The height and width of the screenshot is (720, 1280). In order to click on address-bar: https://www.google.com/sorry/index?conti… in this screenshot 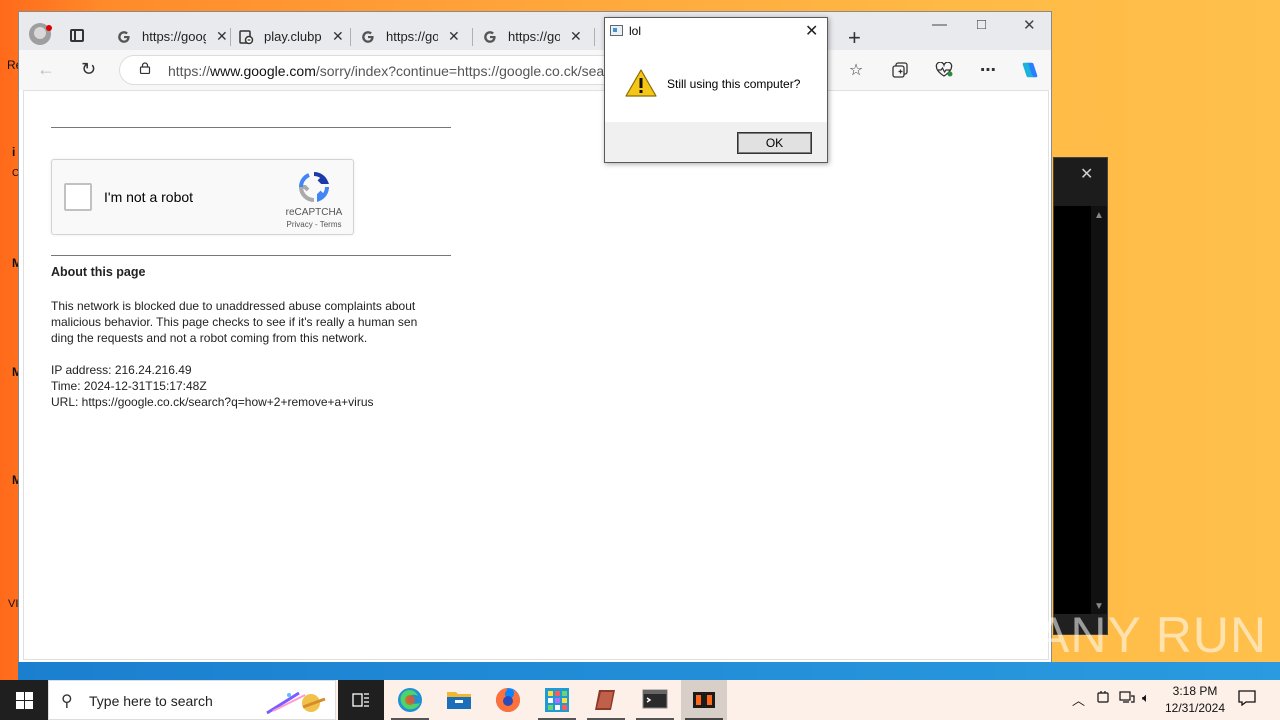, I will do `click(369, 70)`.